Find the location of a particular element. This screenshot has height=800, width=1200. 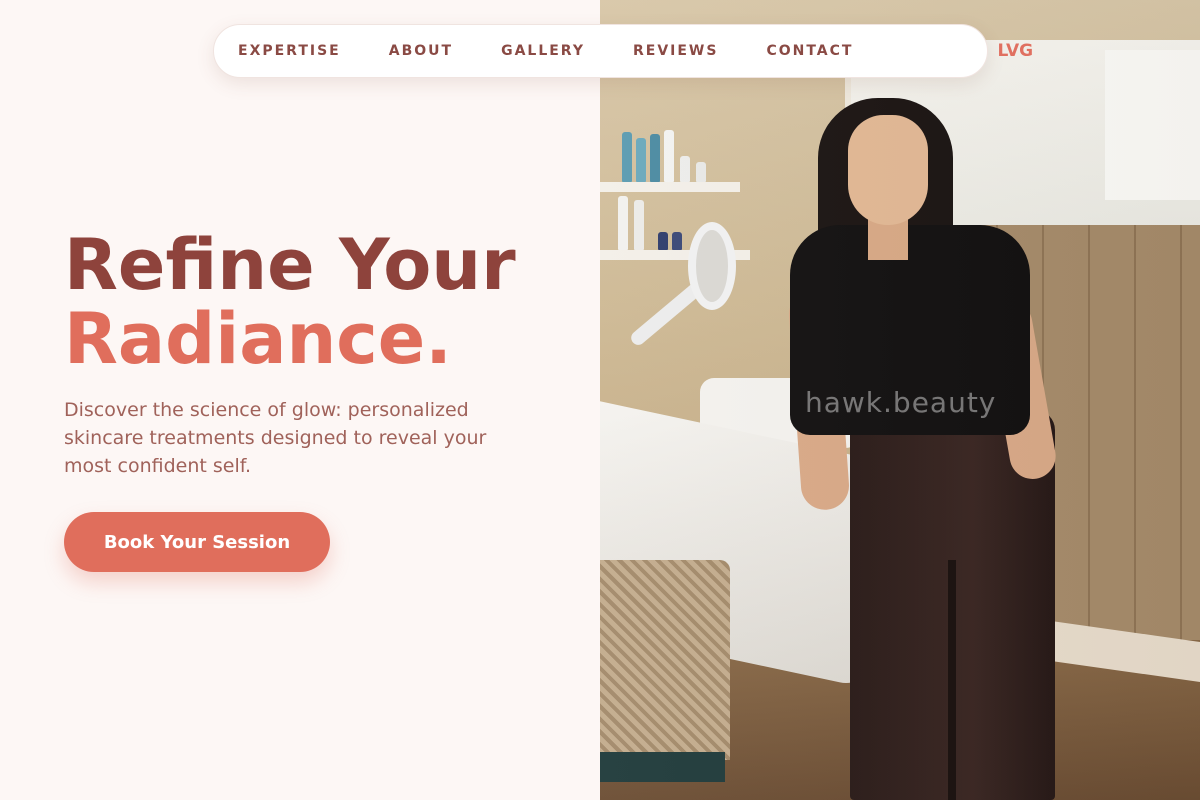

hero-title: Refine Your Radiance. is located at coordinates (324, 302).